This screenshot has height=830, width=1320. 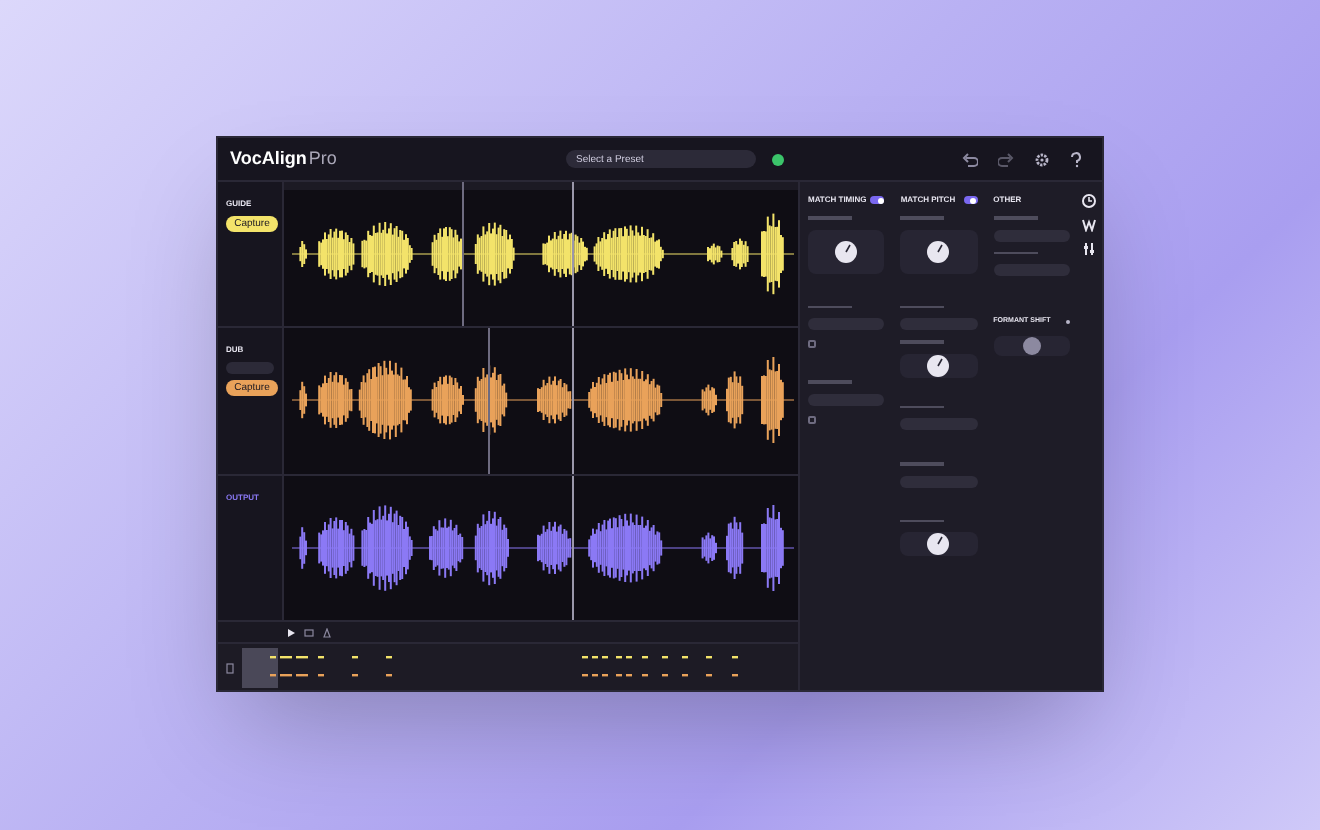 I want to click on app-name: VocAlign, so click(x=268, y=158).